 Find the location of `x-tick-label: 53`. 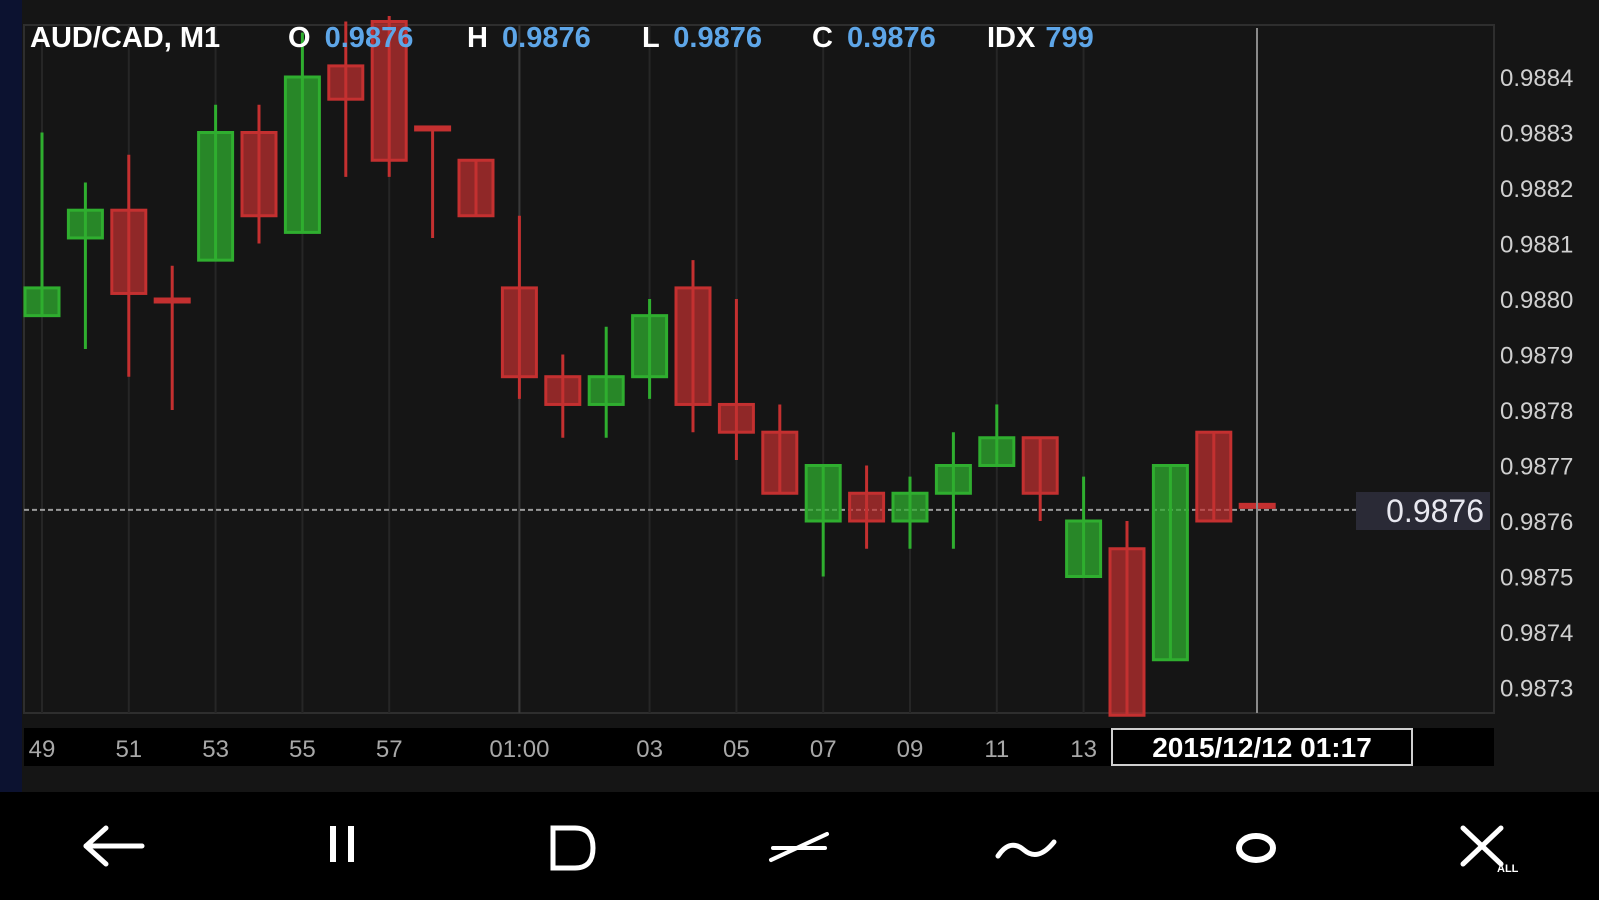

x-tick-label: 53 is located at coordinates (215, 749).